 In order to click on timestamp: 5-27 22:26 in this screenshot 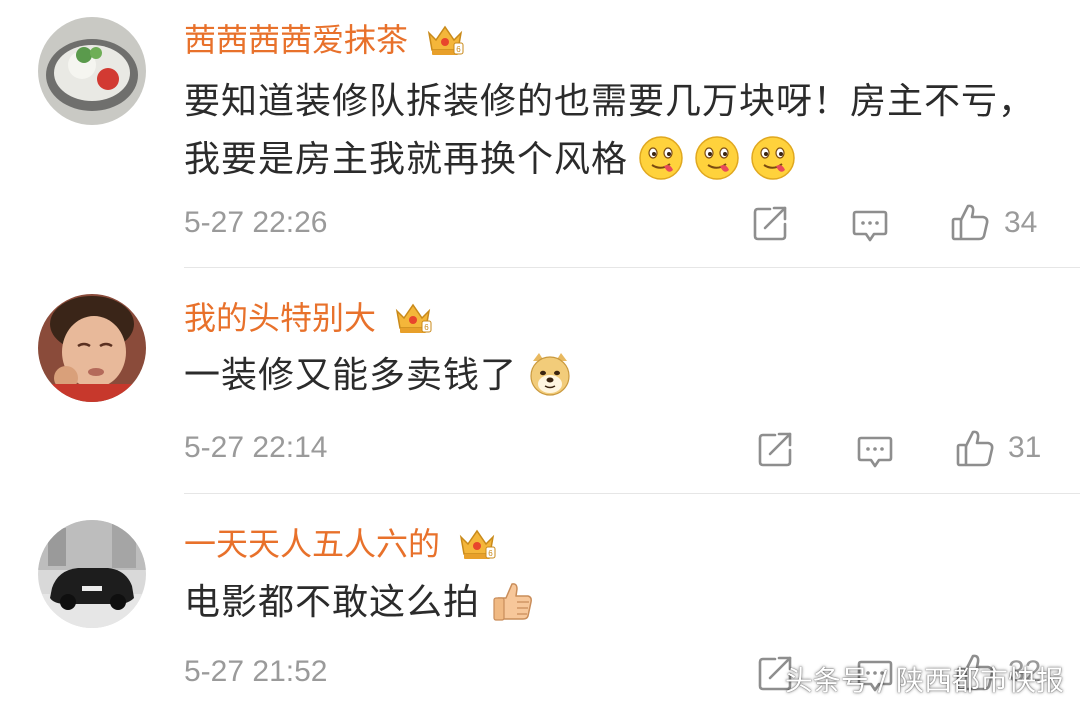, I will do `click(256, 222)`.